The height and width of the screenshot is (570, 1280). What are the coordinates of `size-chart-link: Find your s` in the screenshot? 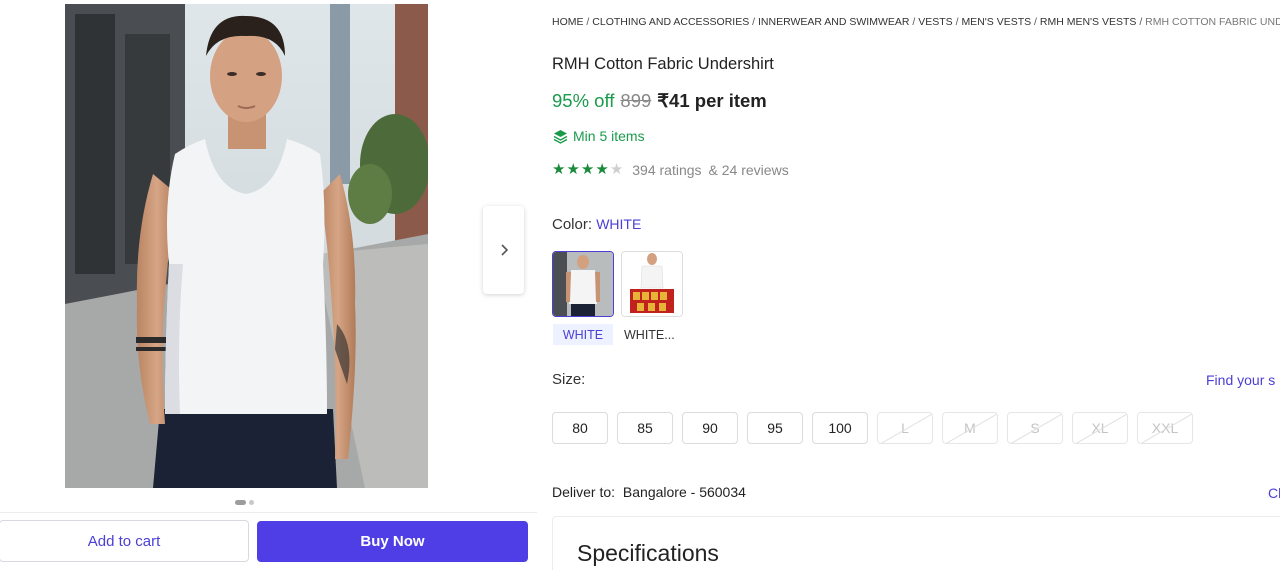 It's located at (1240, 380).